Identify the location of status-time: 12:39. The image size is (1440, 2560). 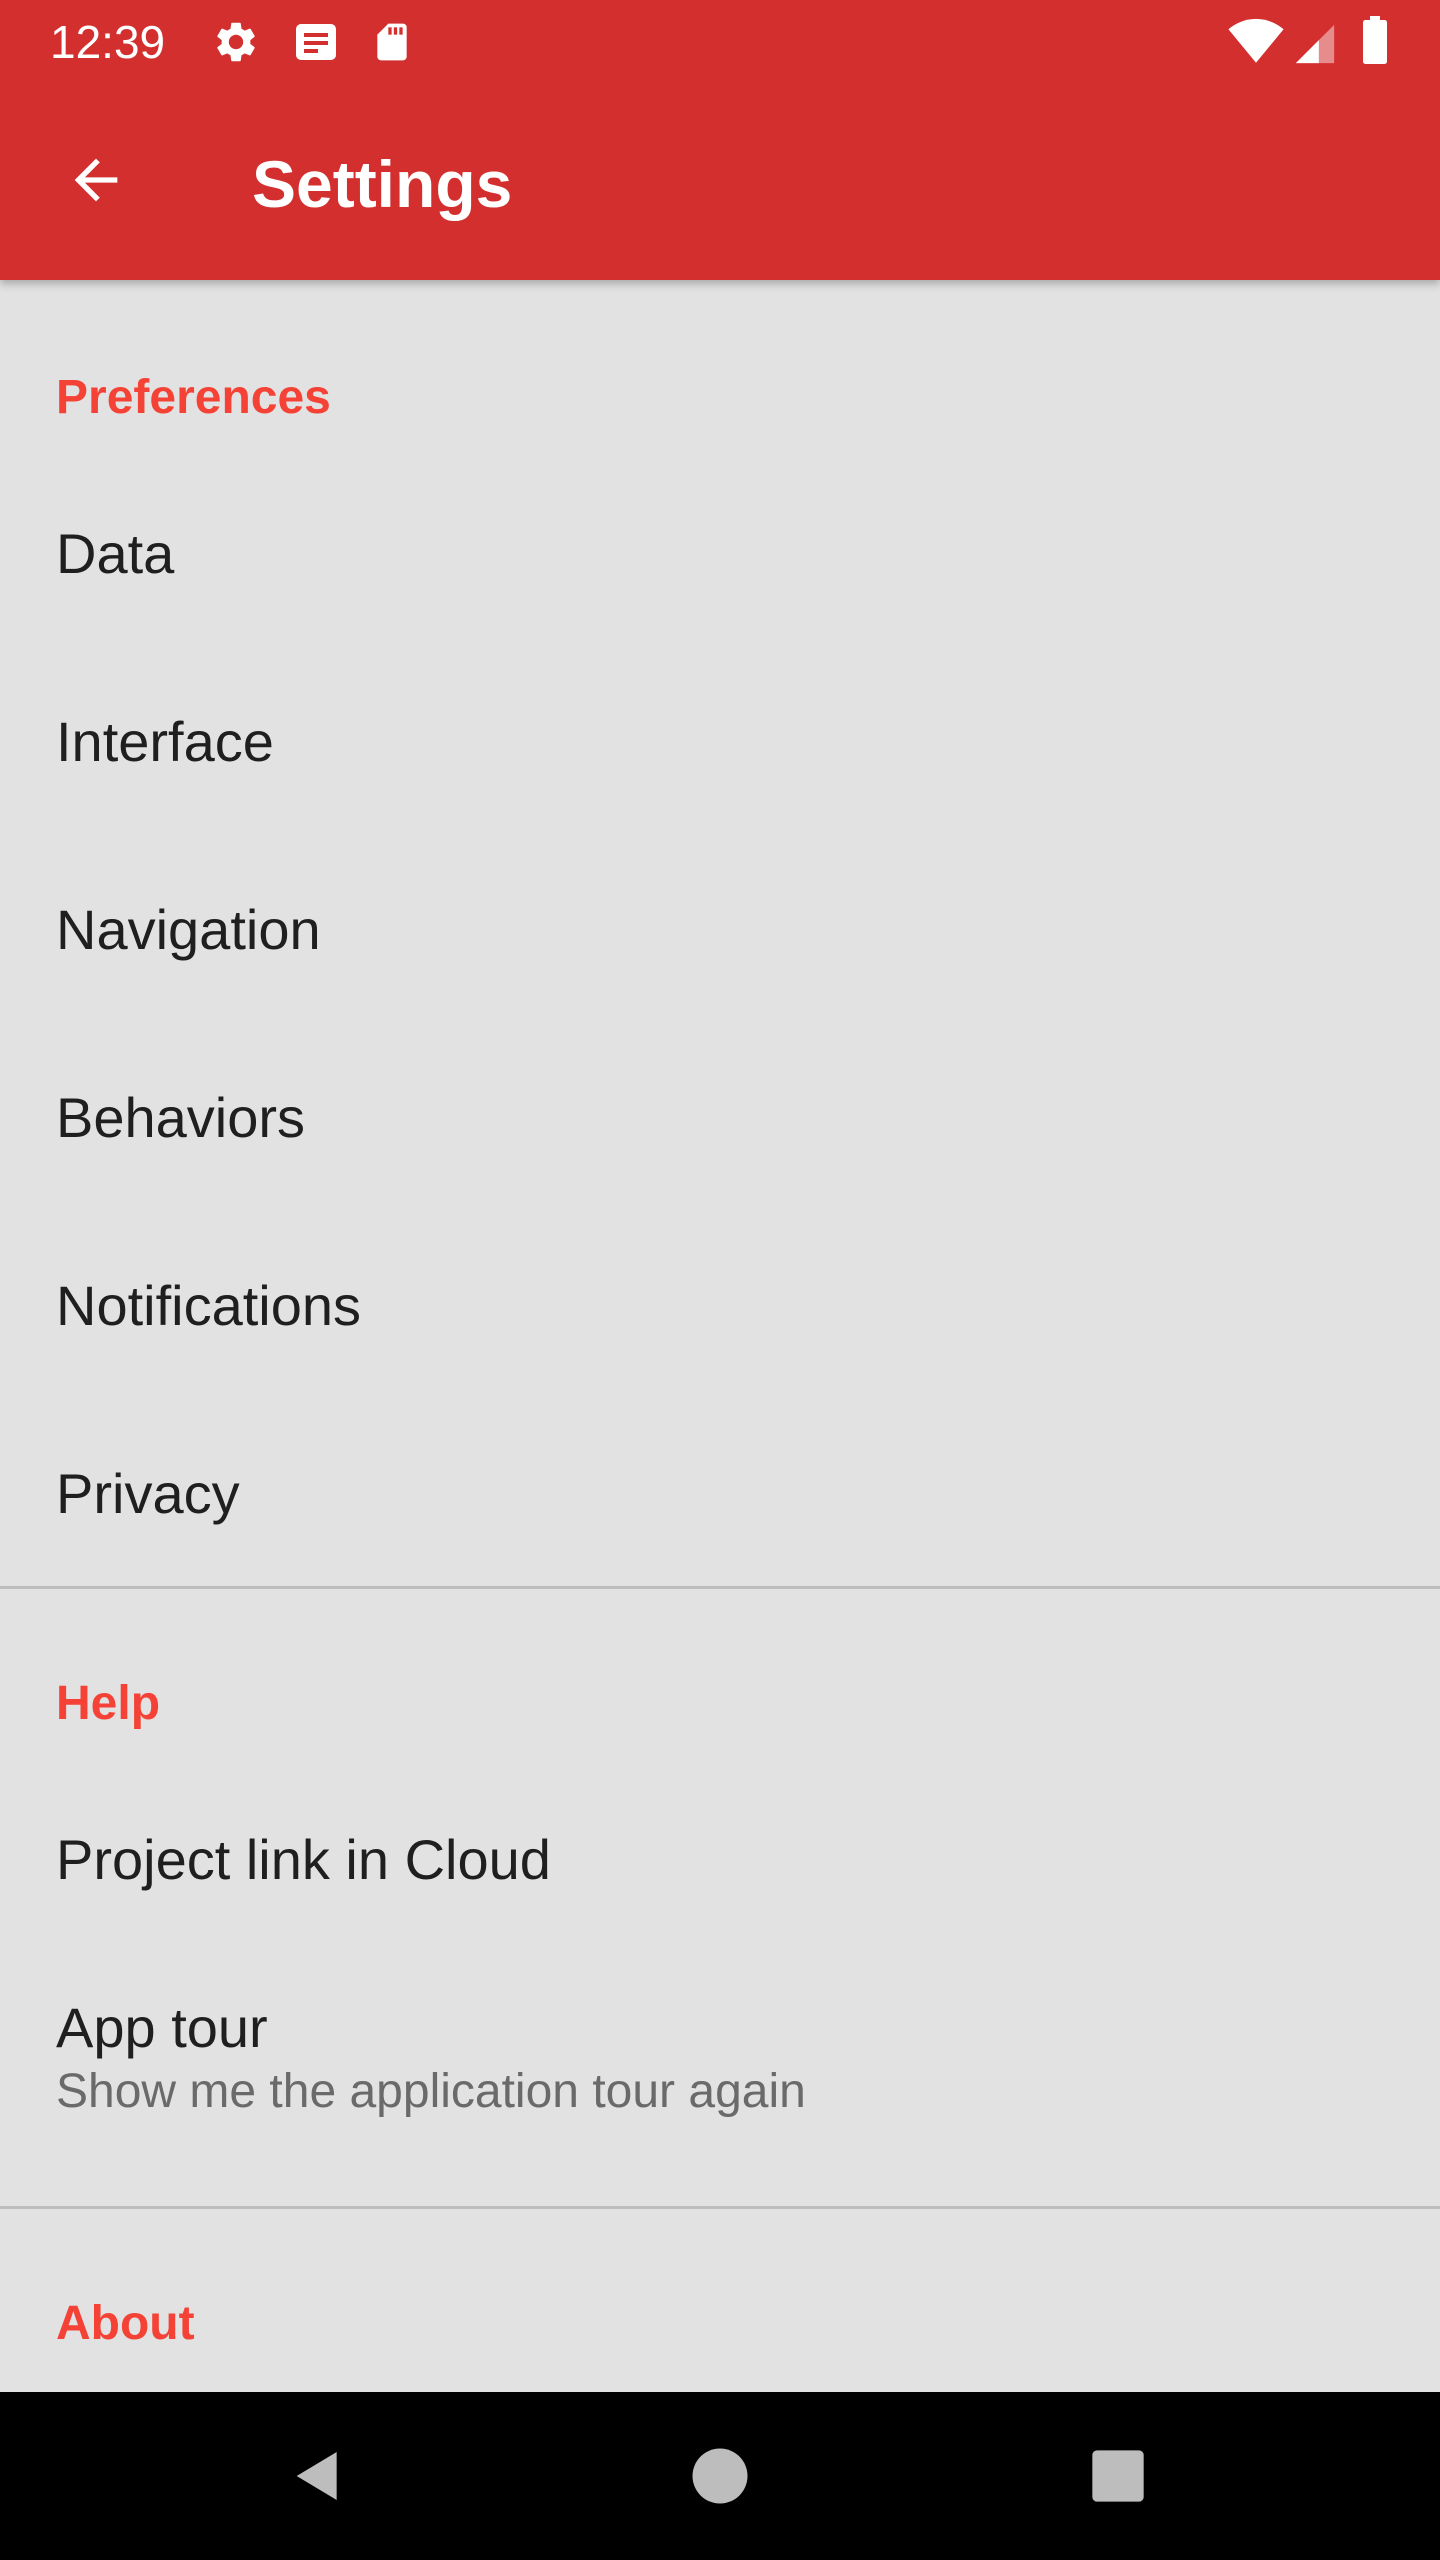
(108, 42).